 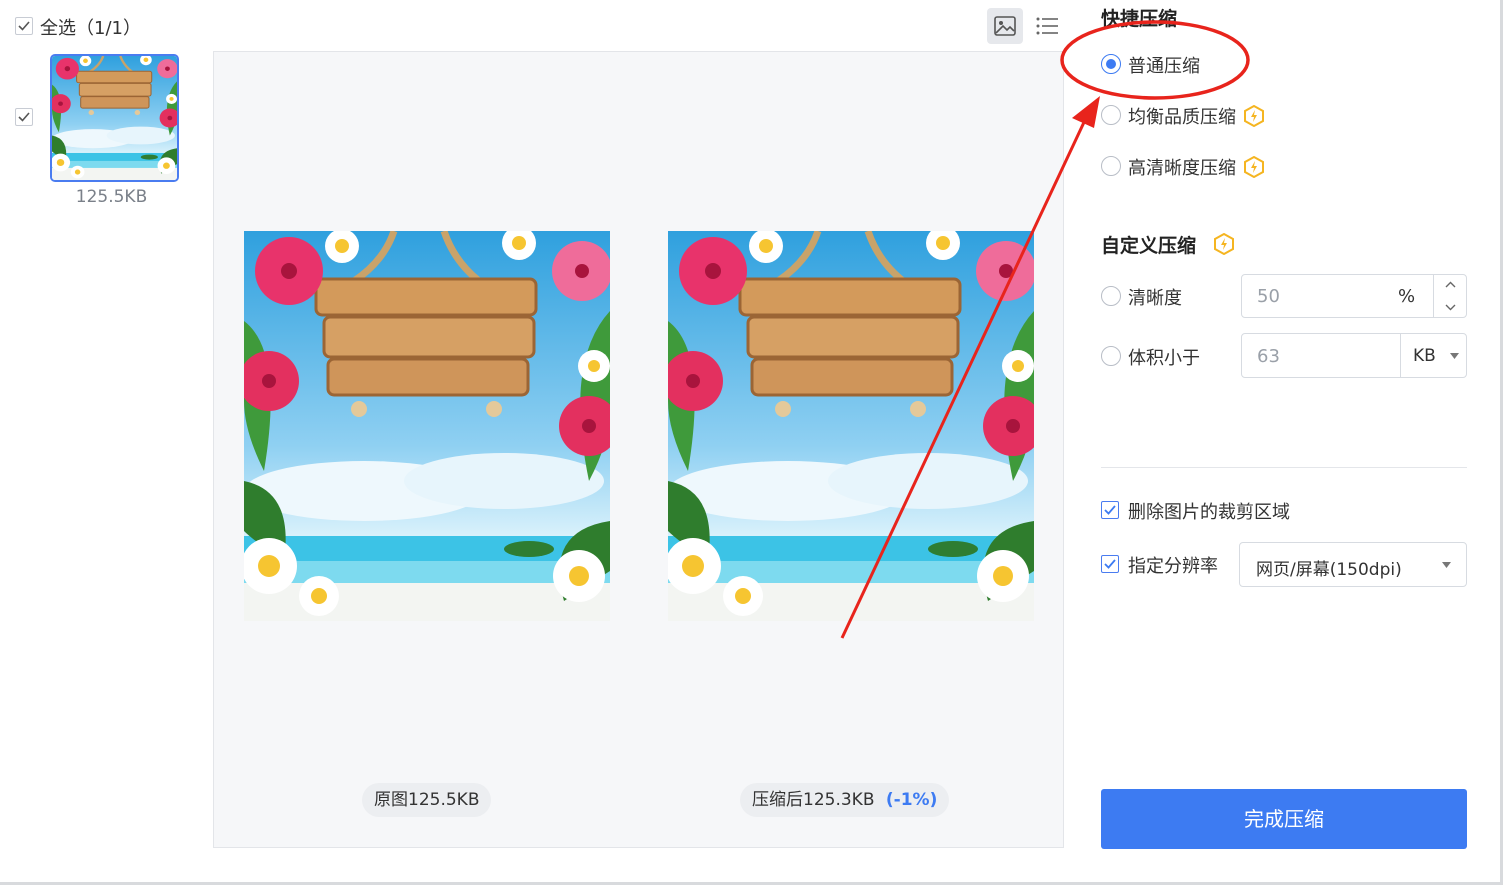 I want to click on balanced-compress-label: 均衡品质压缩, so click(x=1182, y=116).